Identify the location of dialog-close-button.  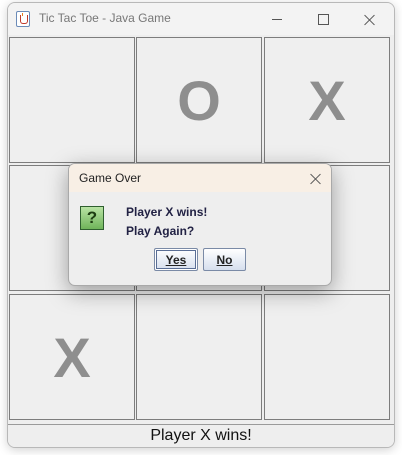
(315, 178).